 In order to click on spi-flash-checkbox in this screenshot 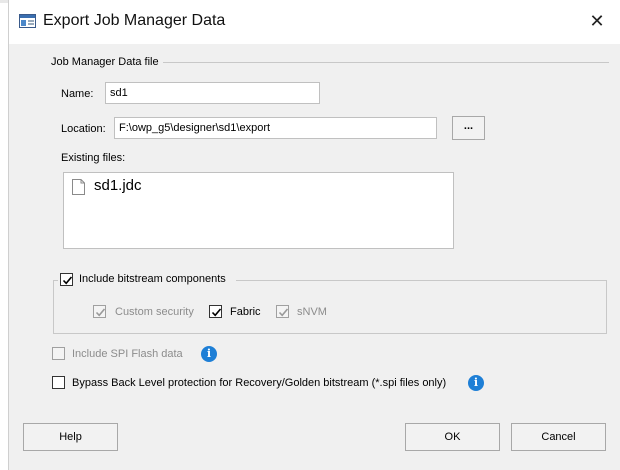, I will do `click(58, 353)`.